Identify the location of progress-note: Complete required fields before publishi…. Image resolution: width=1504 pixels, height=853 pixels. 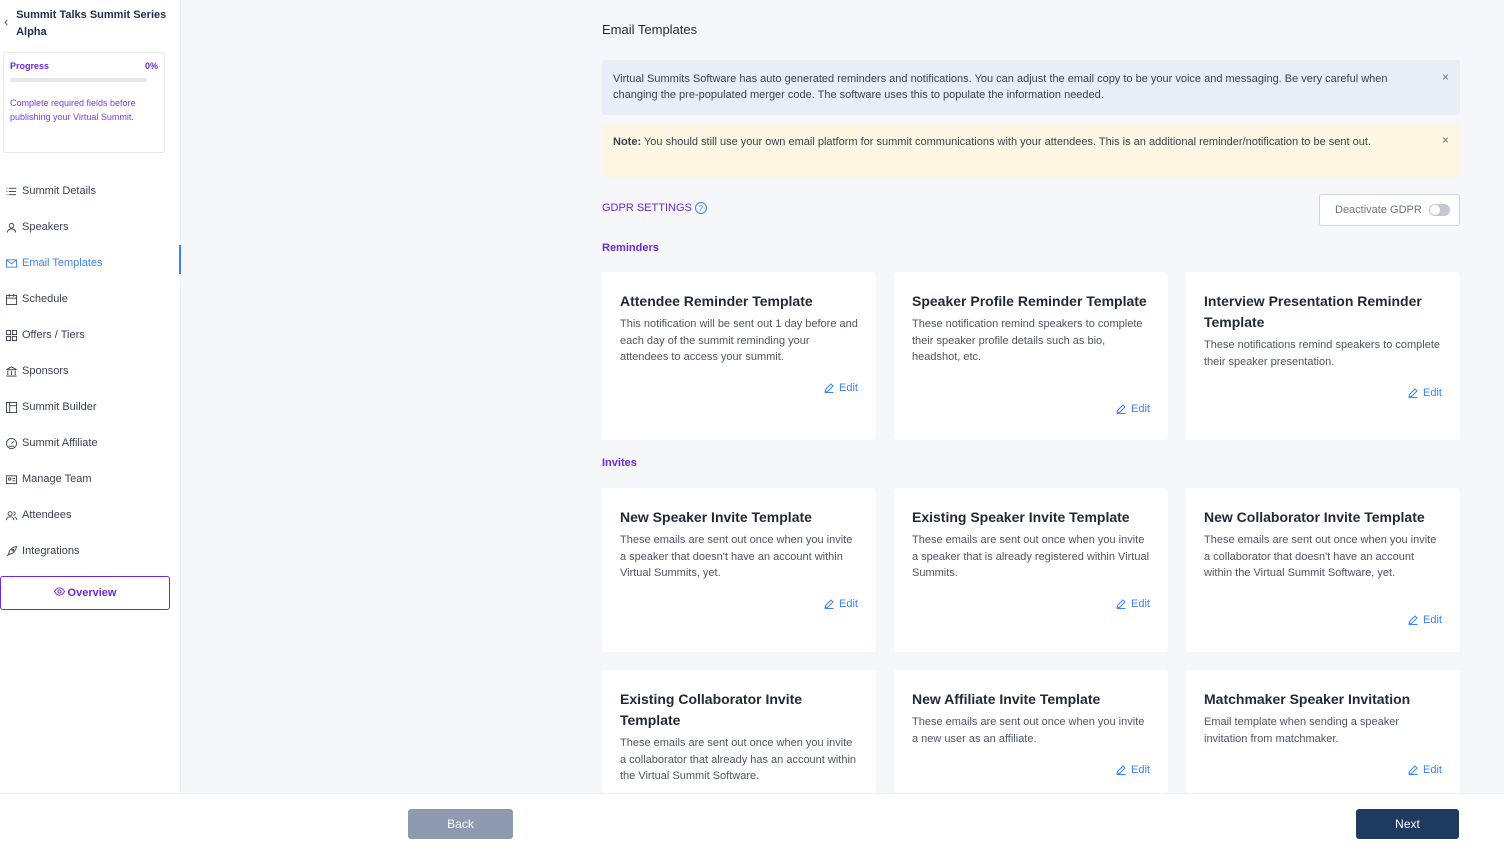
(73, 110).